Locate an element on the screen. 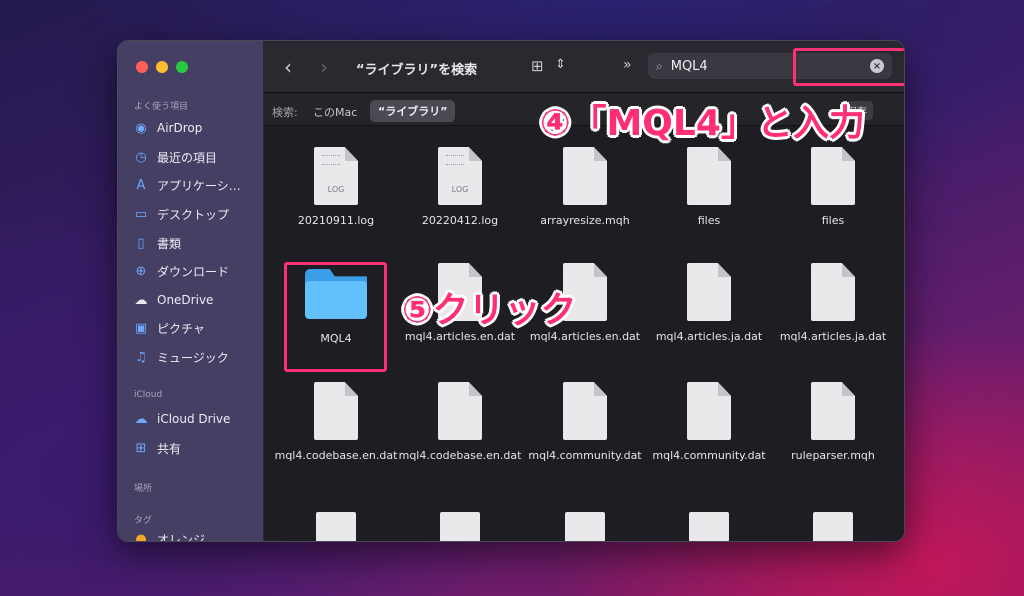 This screenshot has height=596, width=1024. sidebar-item-music: ♫ ミュージック is located at coordinates (180, 357).